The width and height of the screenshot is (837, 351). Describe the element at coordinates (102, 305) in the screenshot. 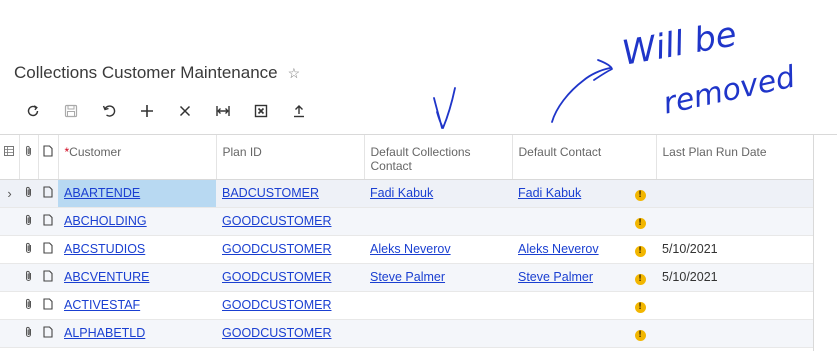

I see `customer-link: ACTIVESTAF` at that location.